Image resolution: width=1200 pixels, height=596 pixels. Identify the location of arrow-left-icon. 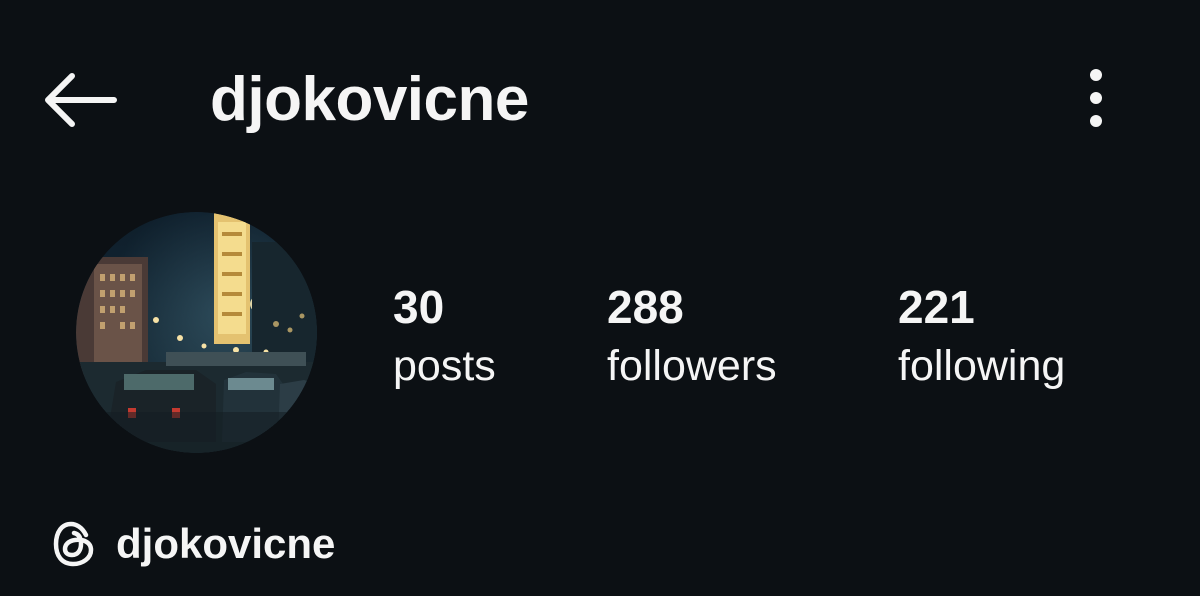
(81, 100).